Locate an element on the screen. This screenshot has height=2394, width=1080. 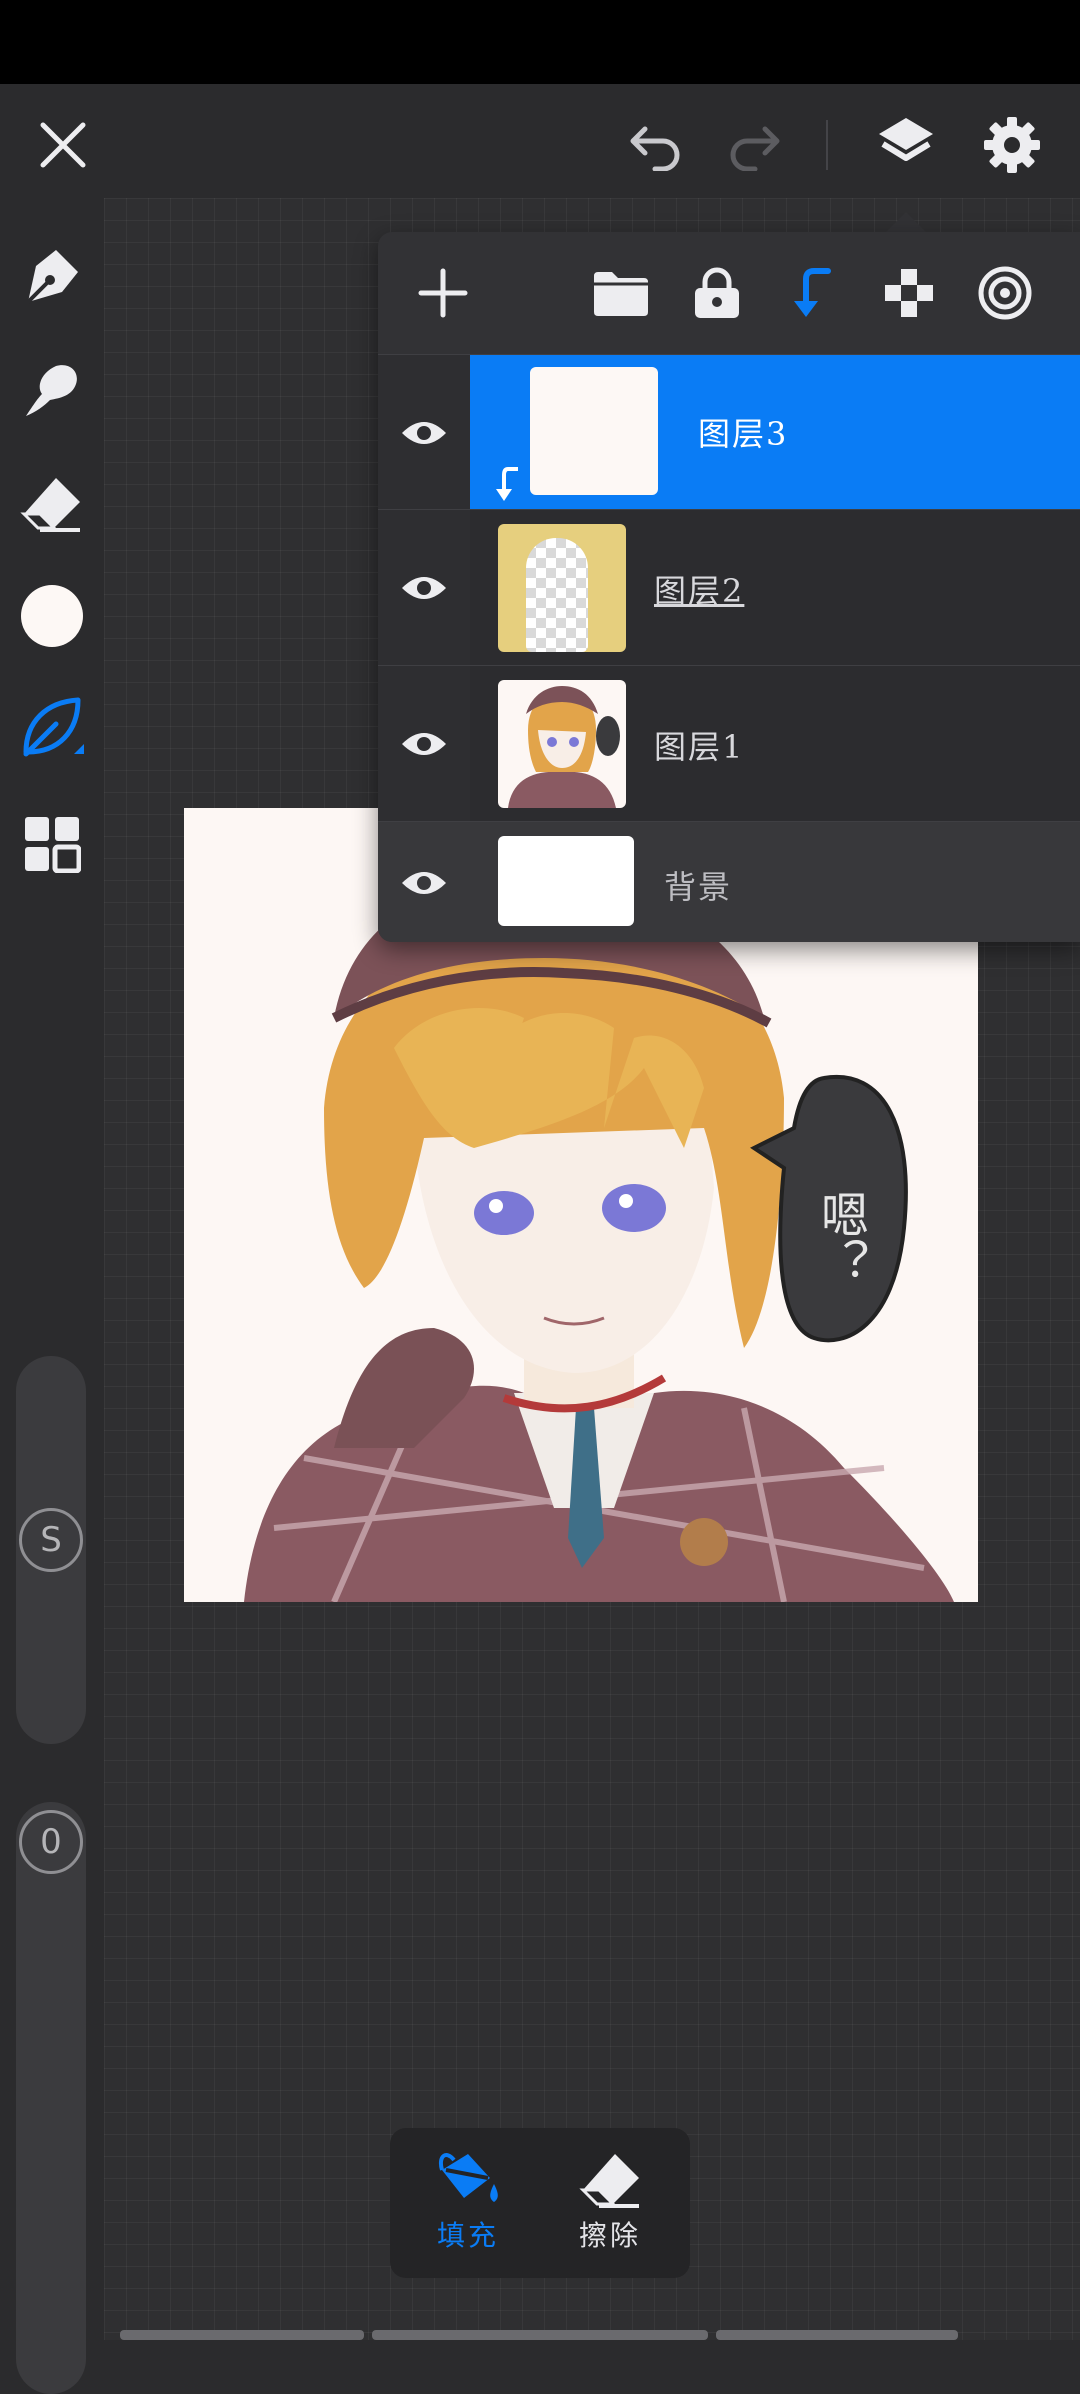
brush-size-knob: S is located at coordinates (51, 1540).